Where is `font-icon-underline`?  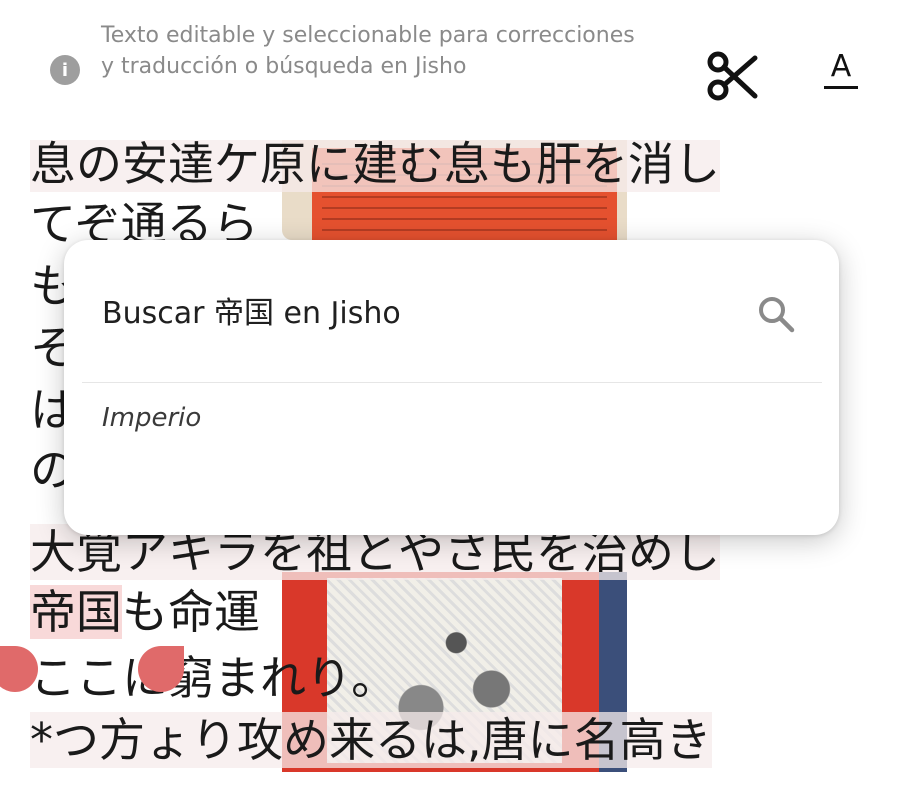
font-icon-underline is located at coordinates (841, 87).